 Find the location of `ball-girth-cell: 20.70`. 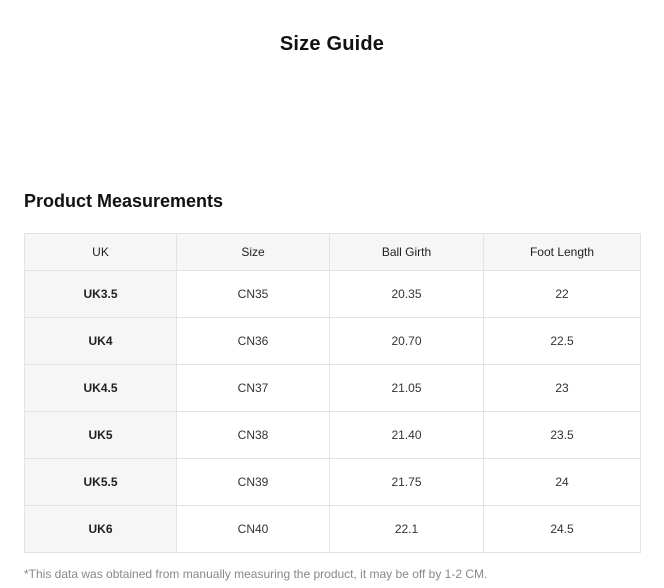

ball-girth-cell: 20.70 is located at coordinates (406, 341).